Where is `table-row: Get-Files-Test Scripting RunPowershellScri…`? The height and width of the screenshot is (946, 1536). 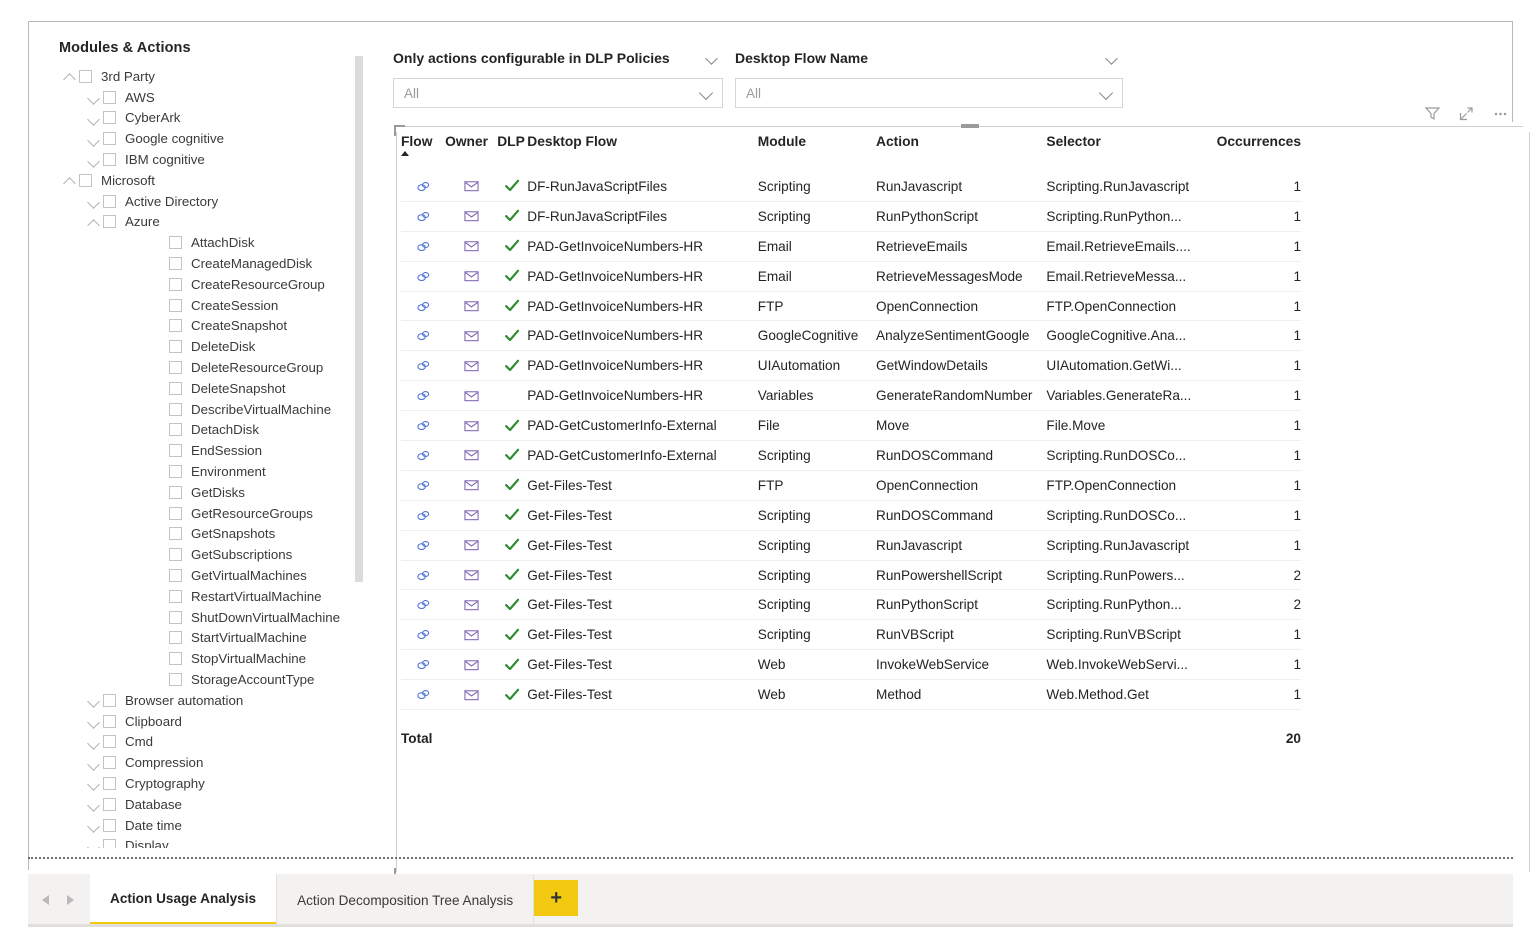
table-row: Get-Files-Test Scripting RunPowershellScri… is located at coordinates (851, 575).